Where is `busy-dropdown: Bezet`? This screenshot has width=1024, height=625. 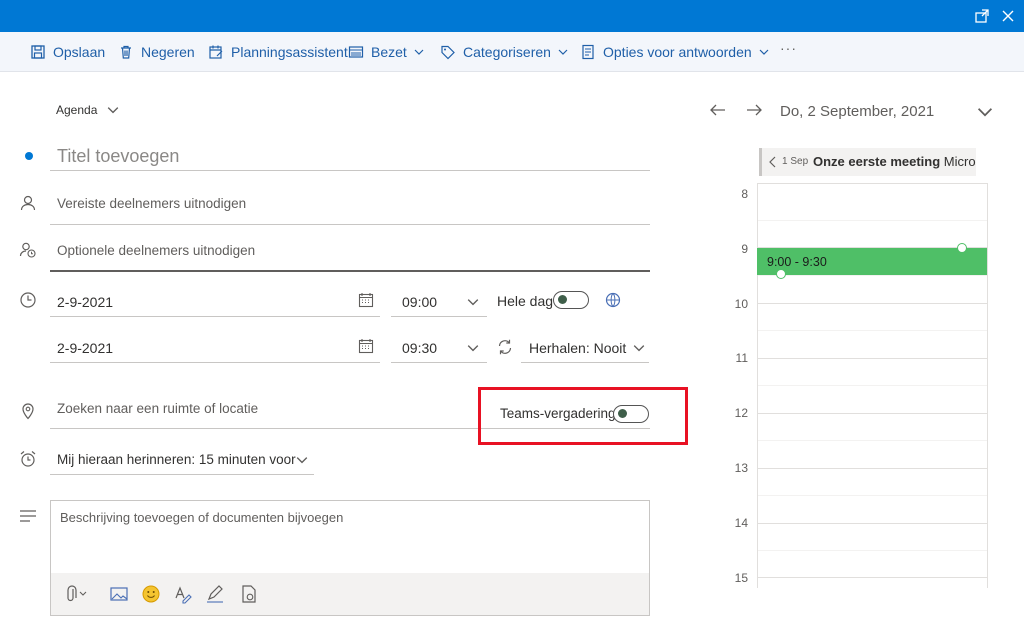
busy-dropdown: Bezet is located at coordinates (386, 52).